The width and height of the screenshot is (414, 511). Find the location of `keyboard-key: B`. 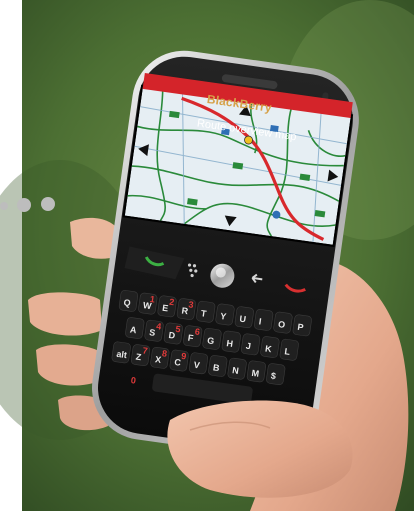

keyboard-key: B is located at coordinates (218, 366).